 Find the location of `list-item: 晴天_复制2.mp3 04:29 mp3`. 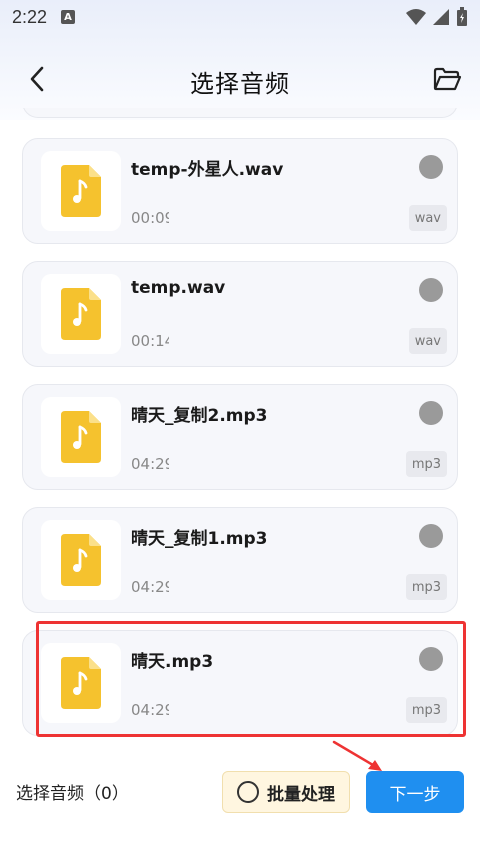

list-item: 晴天_复制2.mp3 04:29 mp3 is located at coordinates (240, 437).